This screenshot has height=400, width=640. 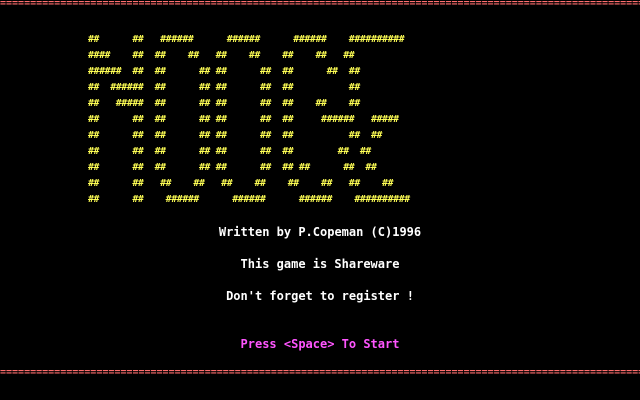 What do you see at coordinates (320, 344) in the screenshot?
I see `start-prompt: Press <Space> To Start` at bounding box center [320, 344].